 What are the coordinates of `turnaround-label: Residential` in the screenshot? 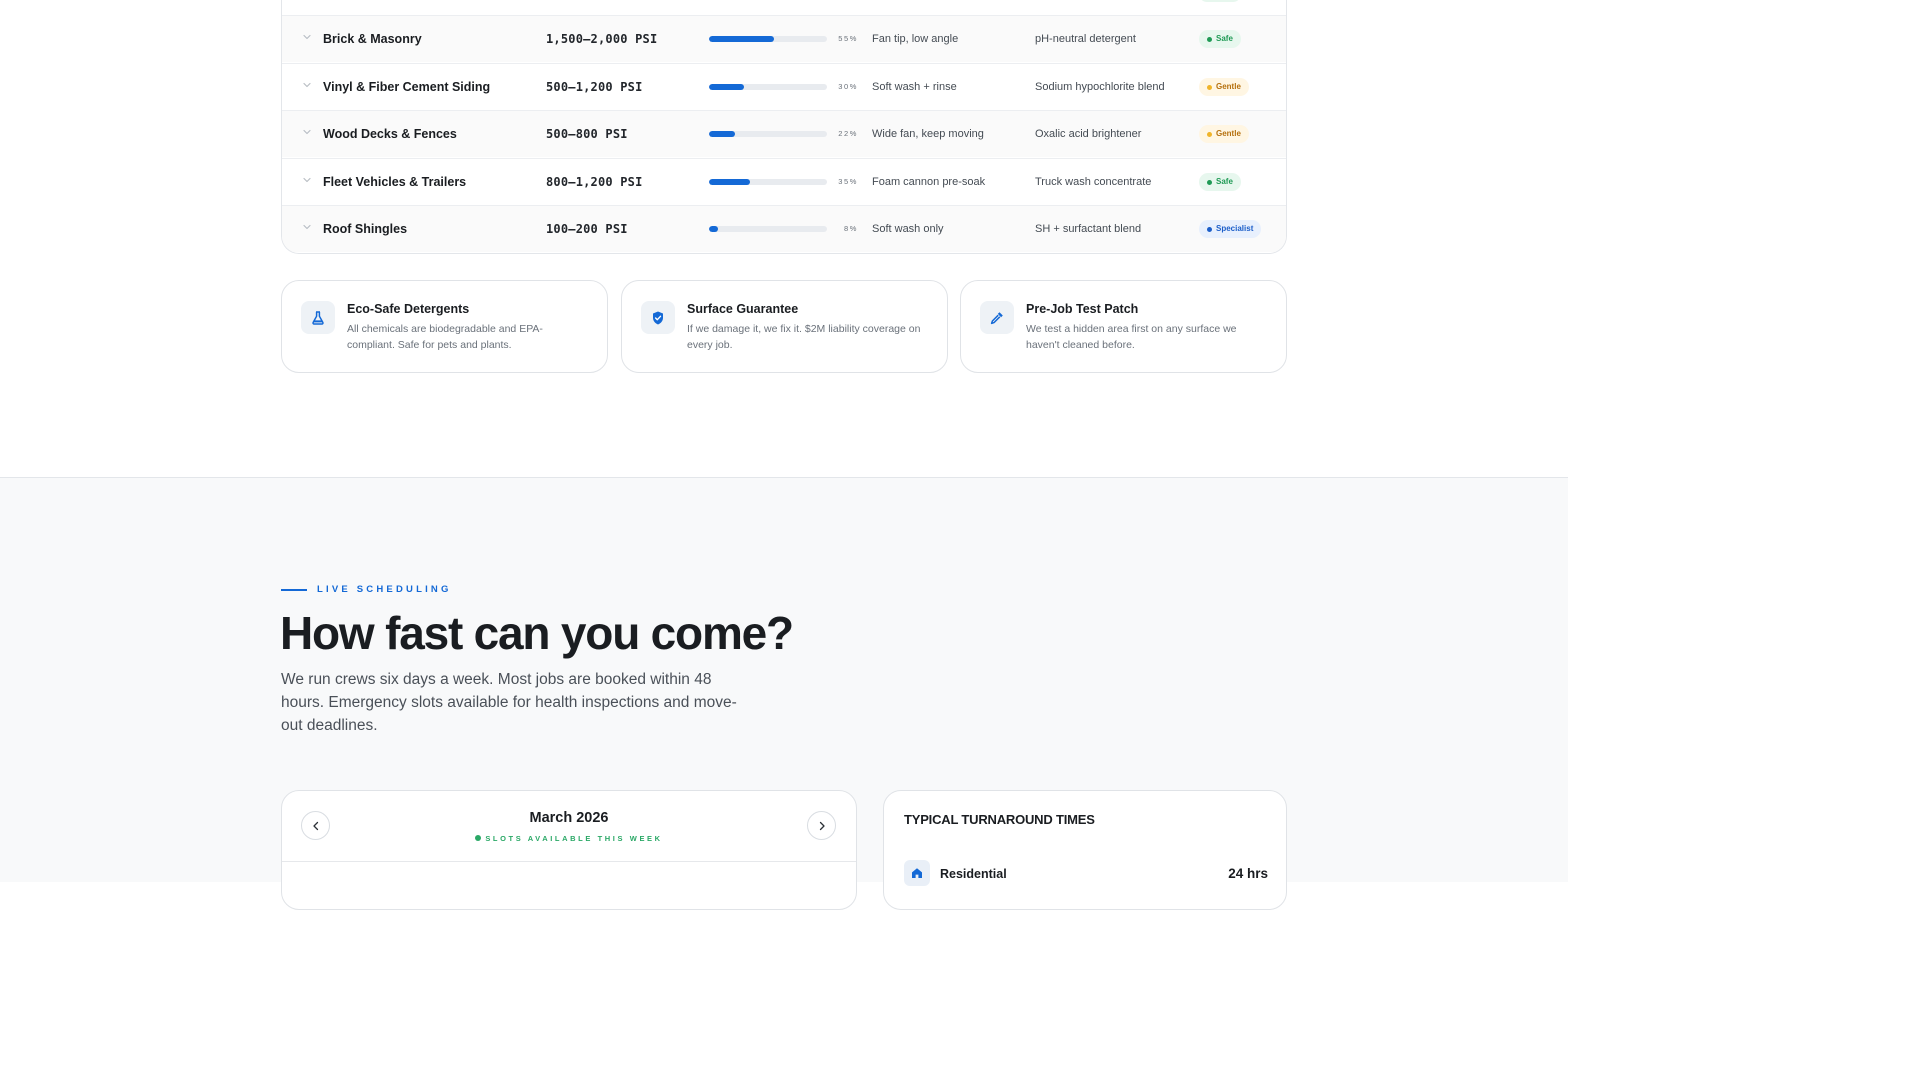 It's located at (973, 874).